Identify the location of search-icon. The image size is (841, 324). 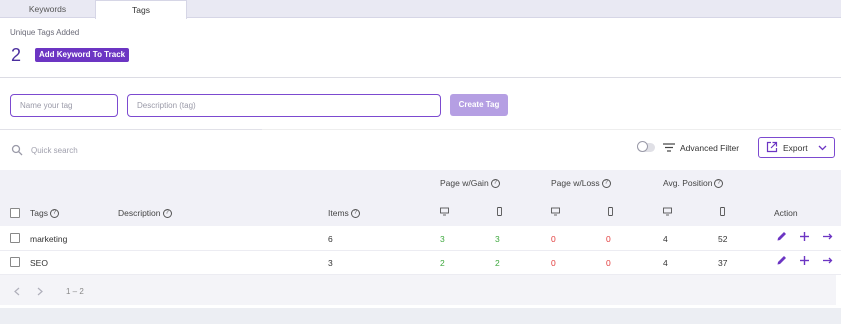
(17, 150).